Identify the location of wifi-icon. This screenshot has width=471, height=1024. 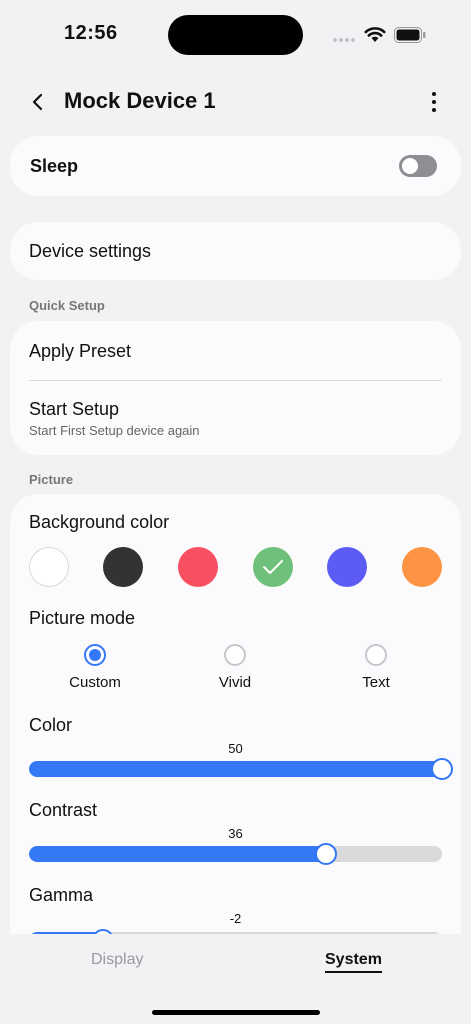
(375, 34).